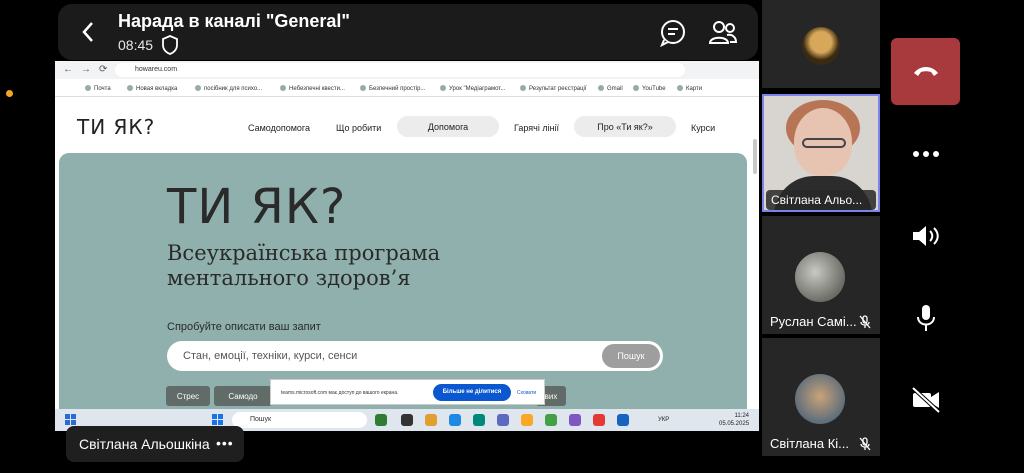 The image size is (1024, 473). I want to click on site-search-input: Стан, емоції, техніки, курси, сенси, so click(415, 356).